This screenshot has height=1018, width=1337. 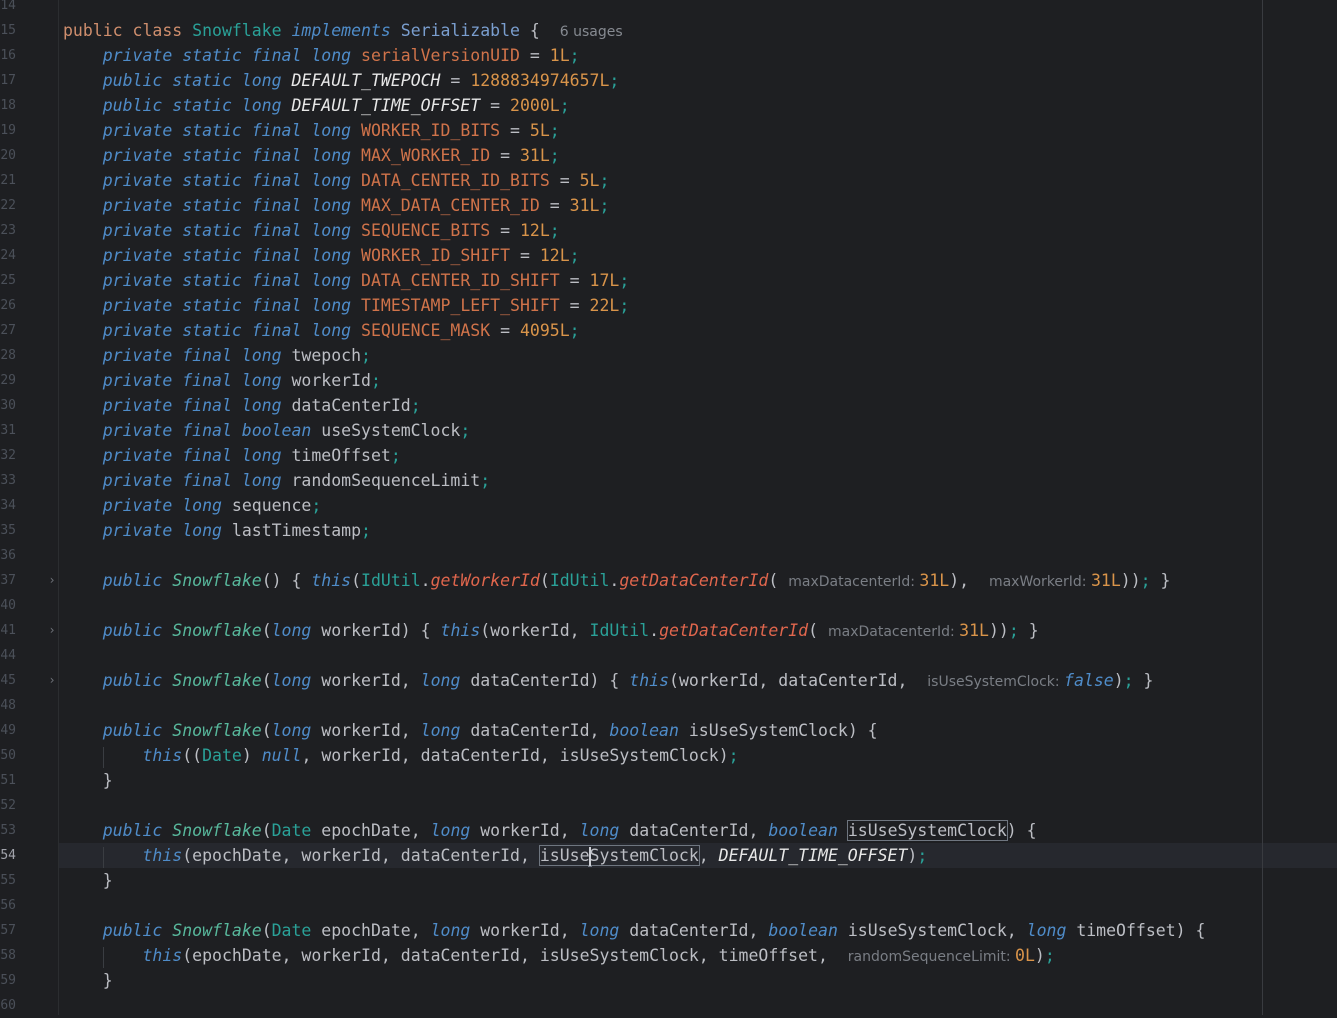 I want to click on code-line: 48, so click(x=668, y=705).